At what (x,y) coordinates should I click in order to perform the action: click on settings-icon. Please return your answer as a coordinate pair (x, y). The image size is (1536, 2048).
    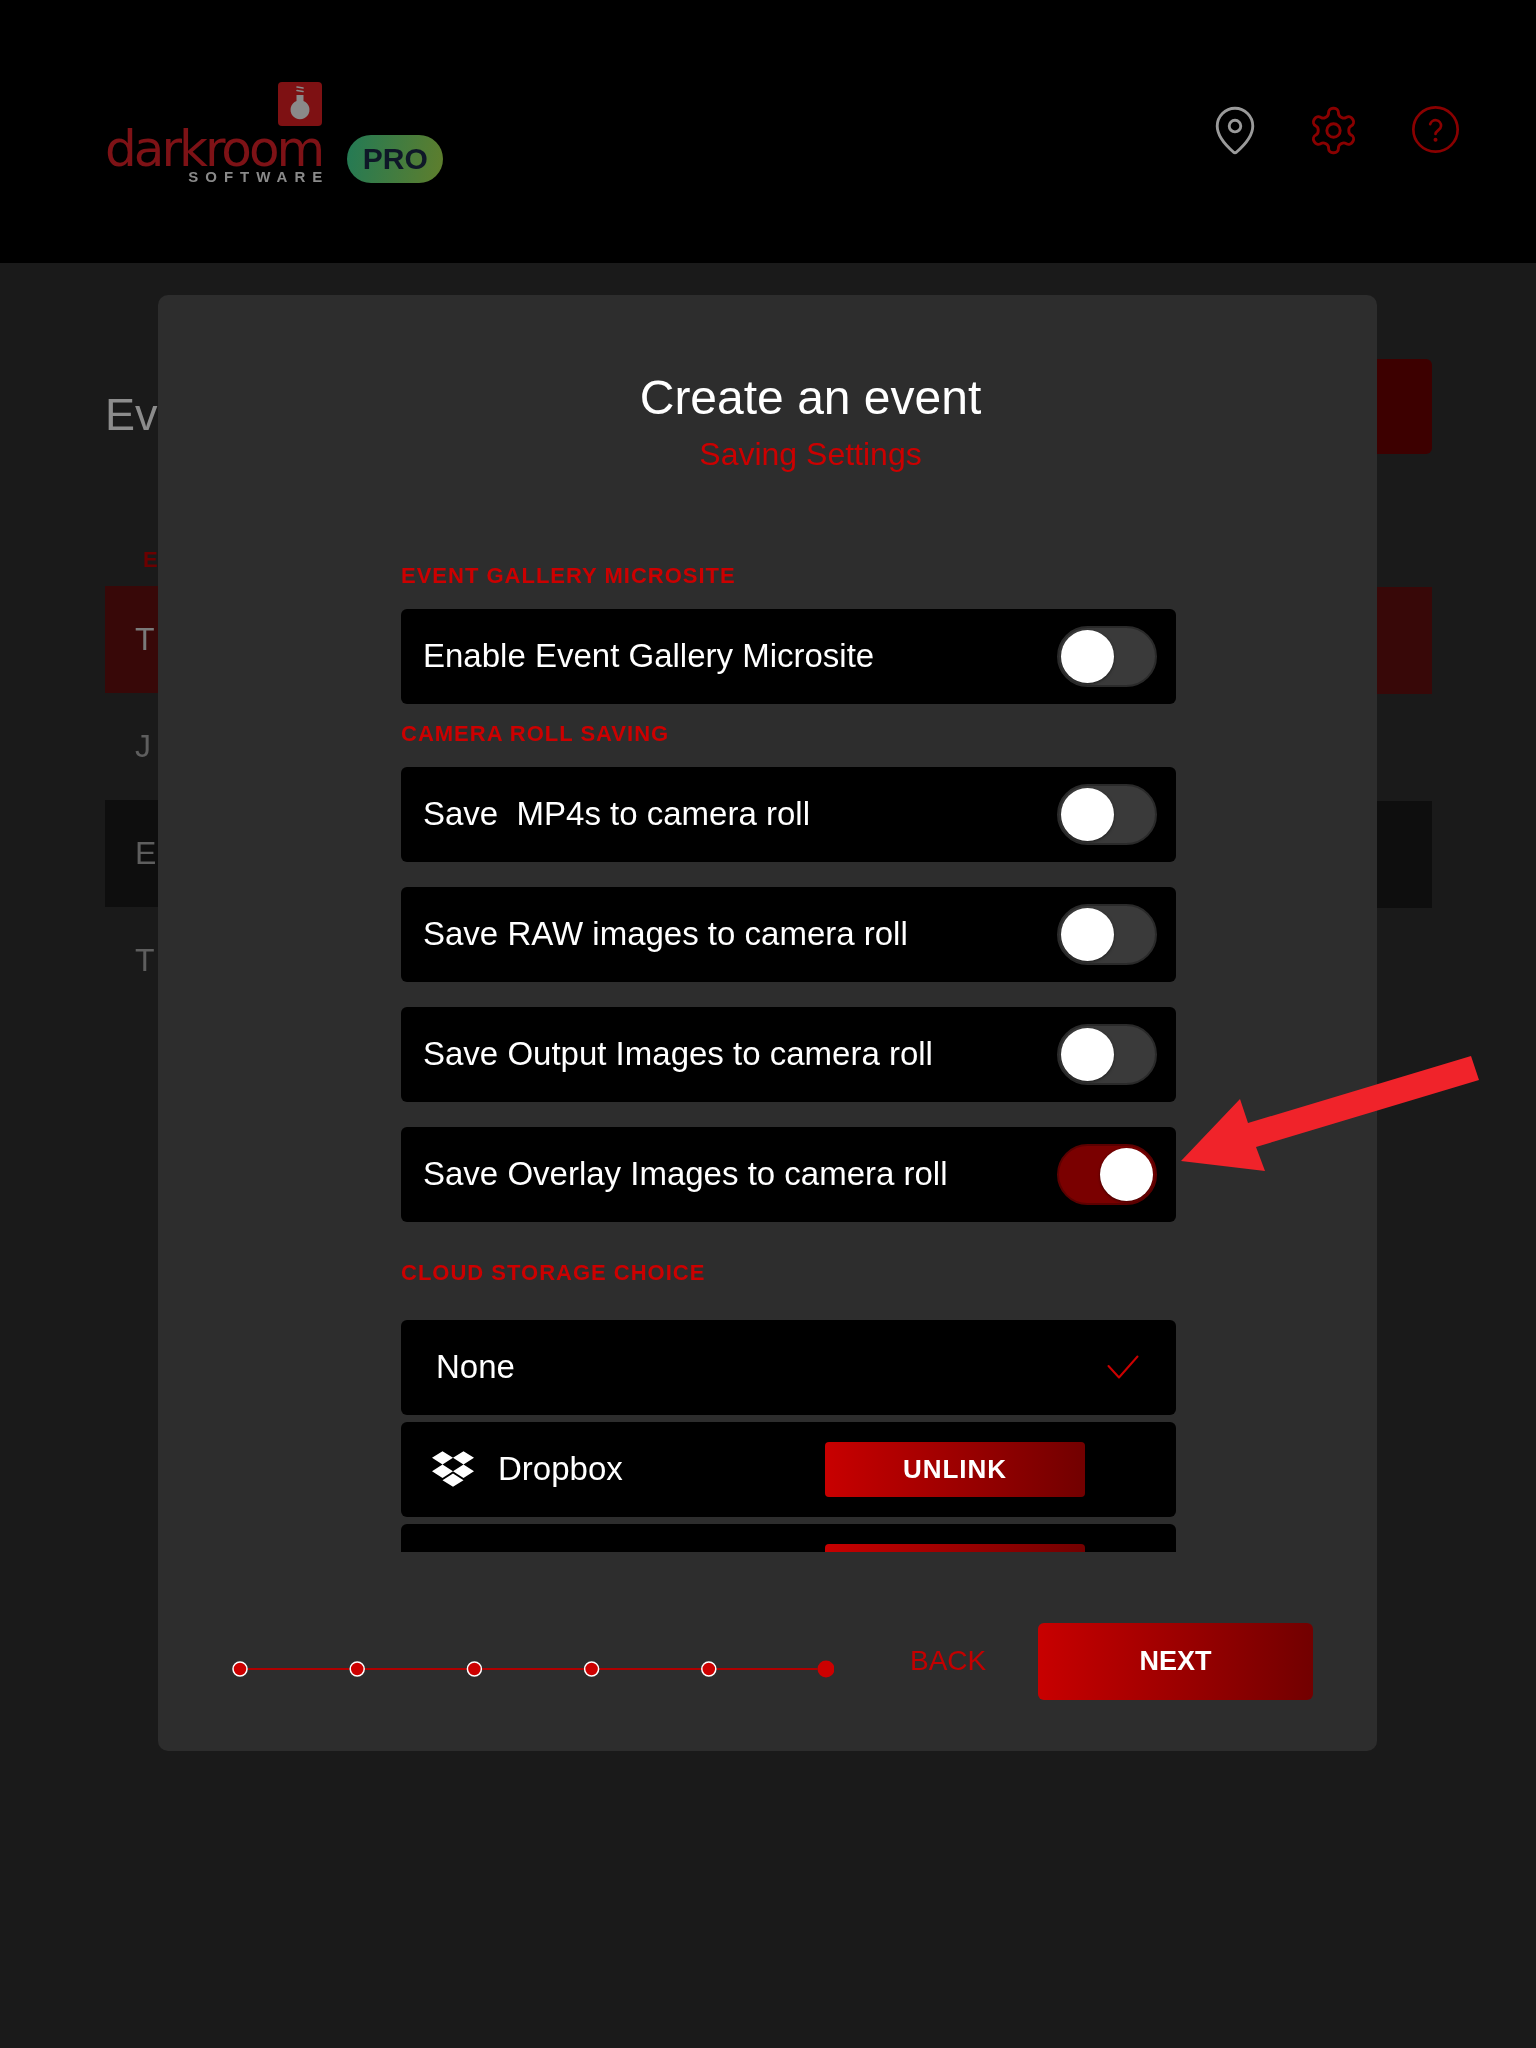
    Looking at the image, I should click on (1333, 130).